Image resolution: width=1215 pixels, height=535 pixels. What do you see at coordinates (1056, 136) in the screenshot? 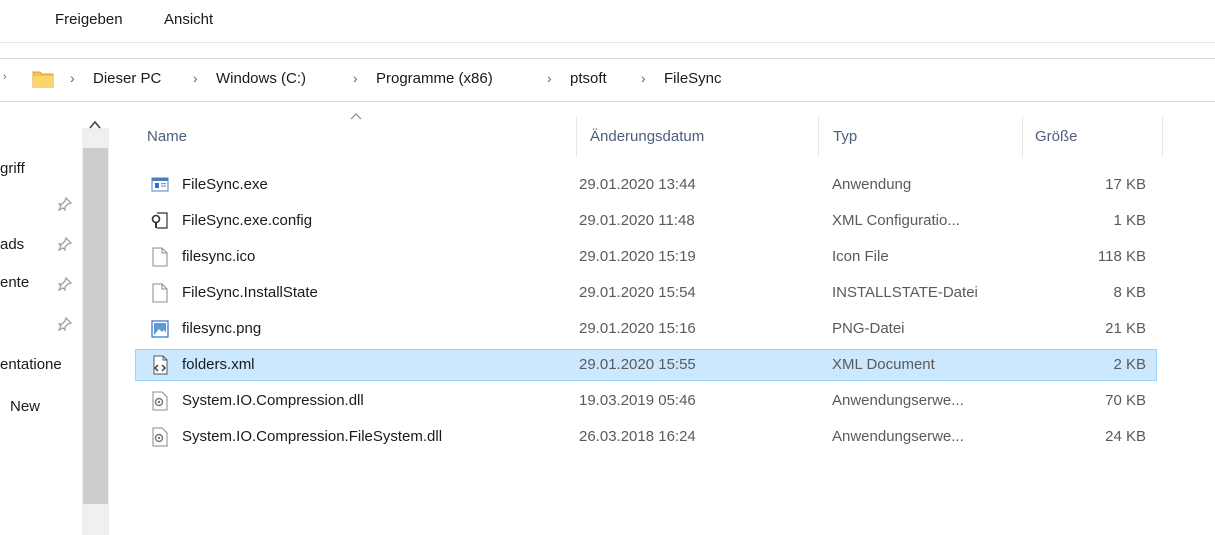
I see `column-header-size: Größe` at bounding box center [1056, 136].